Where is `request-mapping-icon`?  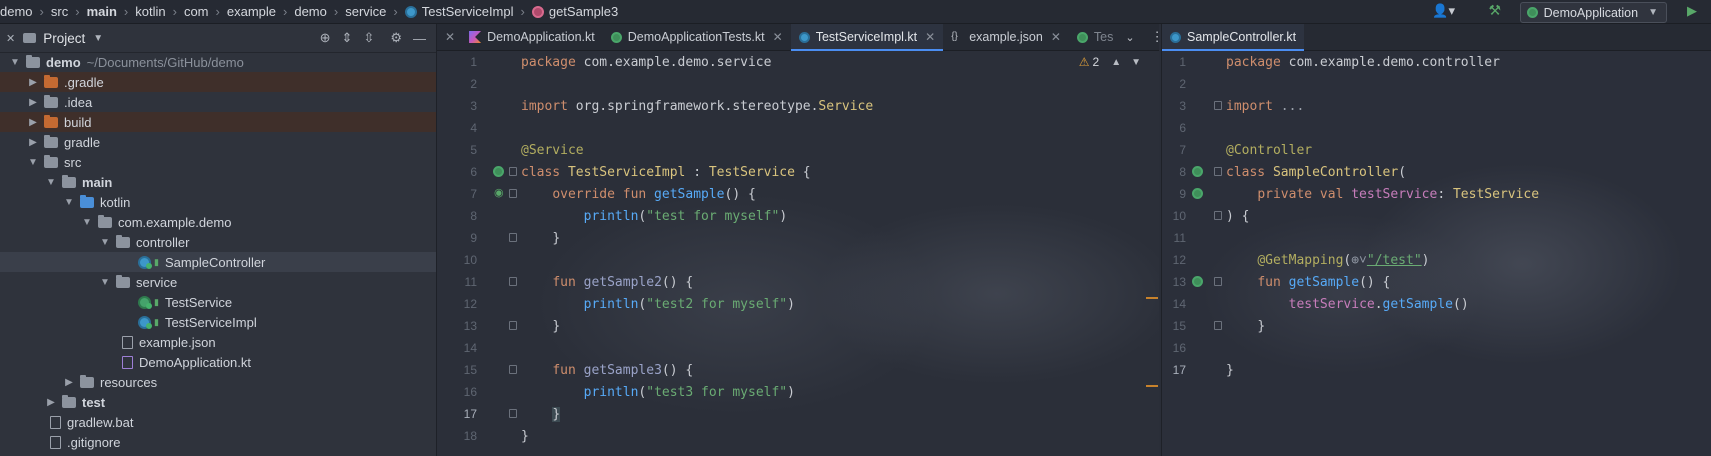 request-mapping-icon is located at coordinates (1197, 281).